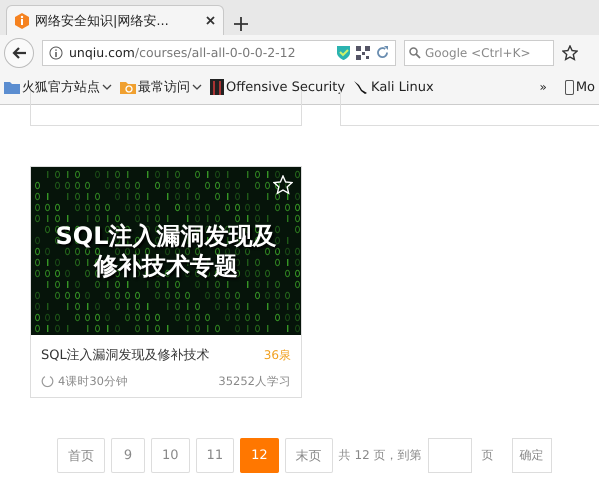  I want to click on course-price: 36泉, so click(277, 355).